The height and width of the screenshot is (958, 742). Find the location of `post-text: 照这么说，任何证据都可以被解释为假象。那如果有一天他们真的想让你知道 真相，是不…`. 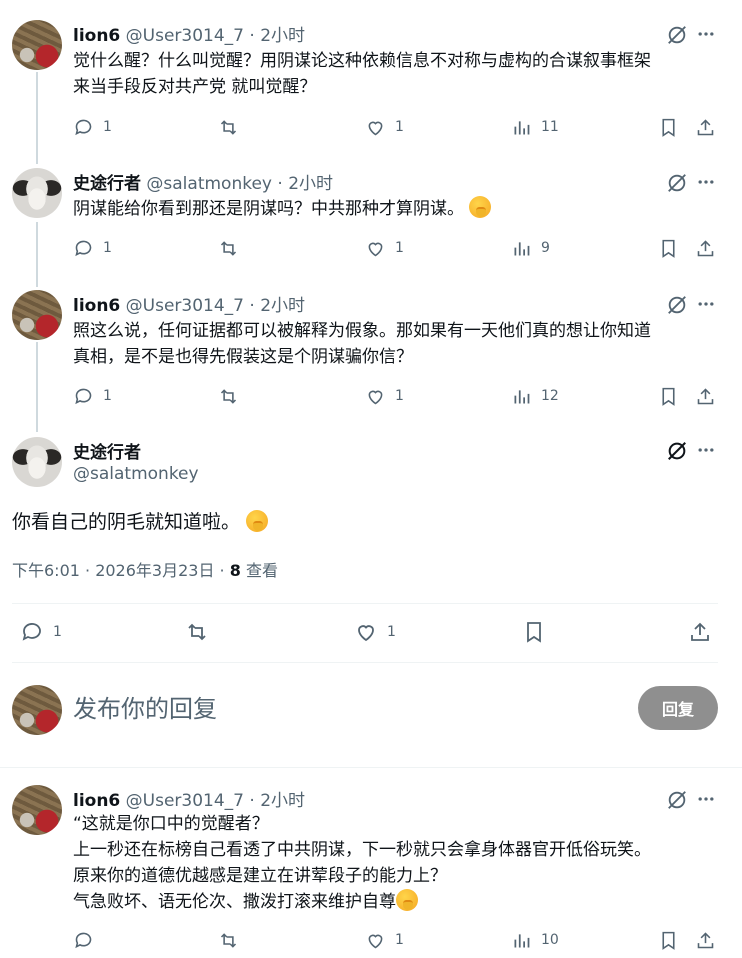

post-text: 照这么说，任何证据都可以被解释为假象。那如果有一天他们真的想让你知道 真相，是不… is located at coordinates (362, 344).